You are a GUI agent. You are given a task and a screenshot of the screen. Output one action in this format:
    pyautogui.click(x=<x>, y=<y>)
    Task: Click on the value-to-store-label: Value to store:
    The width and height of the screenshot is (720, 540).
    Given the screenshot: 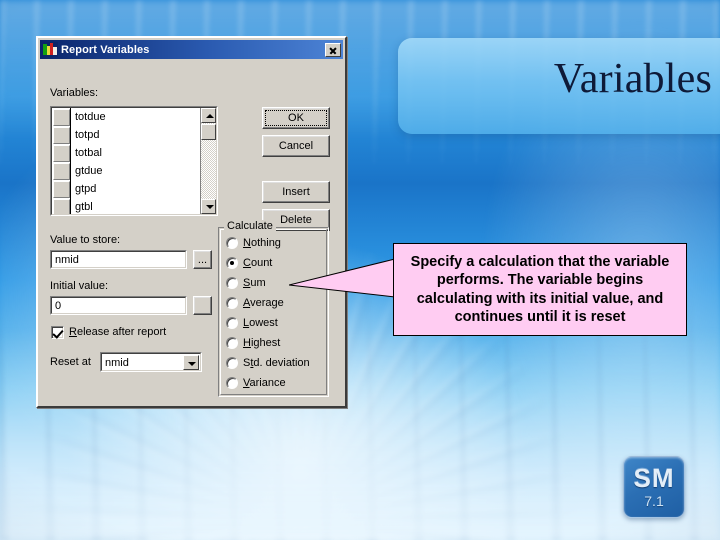 What is the action you would take?
    pyautogui.click(x=85, y=240)
    